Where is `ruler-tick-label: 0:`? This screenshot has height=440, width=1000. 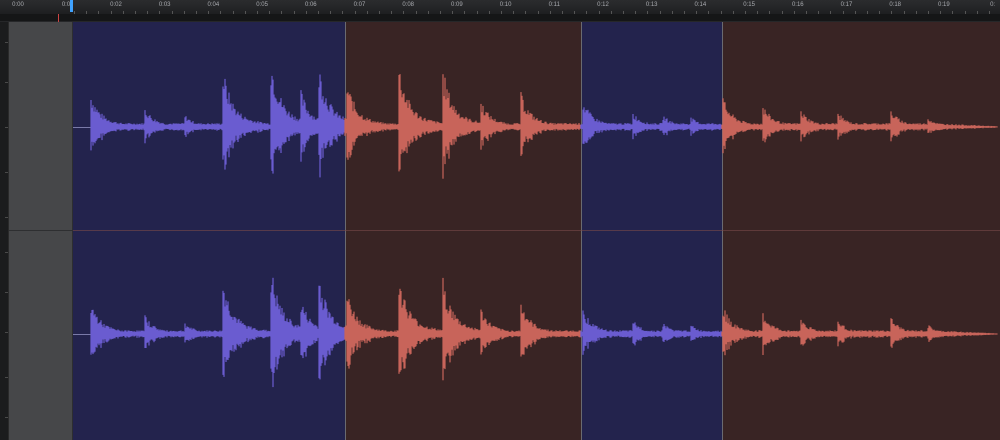 ruler-tick-label: 0: is located at coordinates (993, 5).